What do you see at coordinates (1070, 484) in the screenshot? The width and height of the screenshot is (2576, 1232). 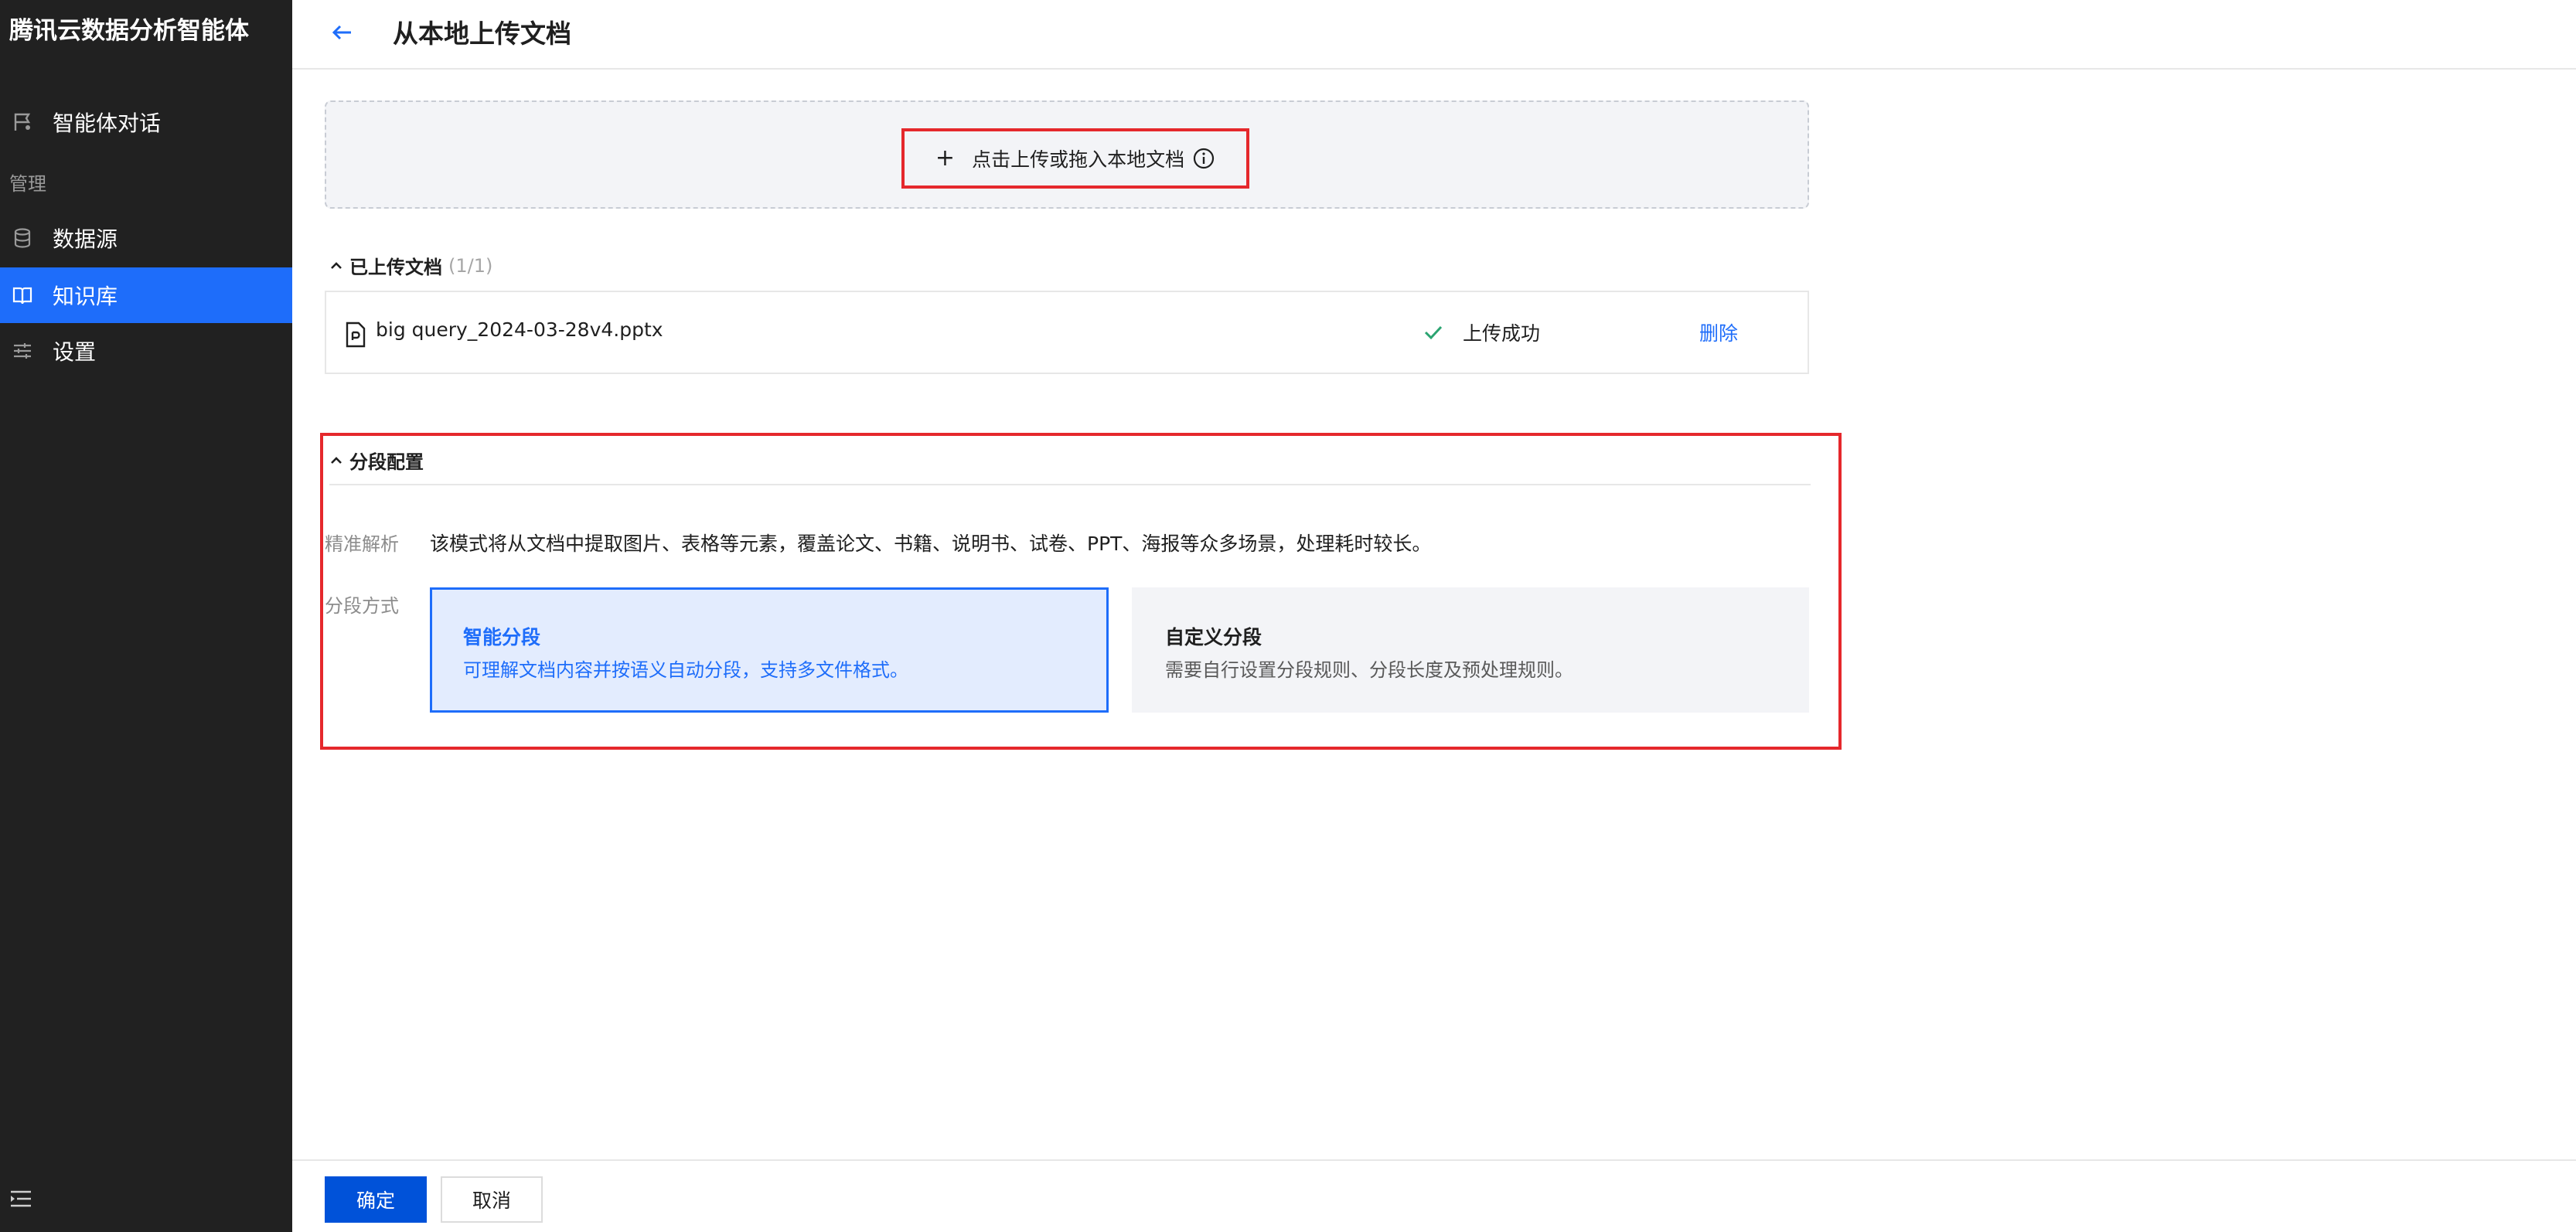 I see `config-divider` at bounding box center [1070, 484].